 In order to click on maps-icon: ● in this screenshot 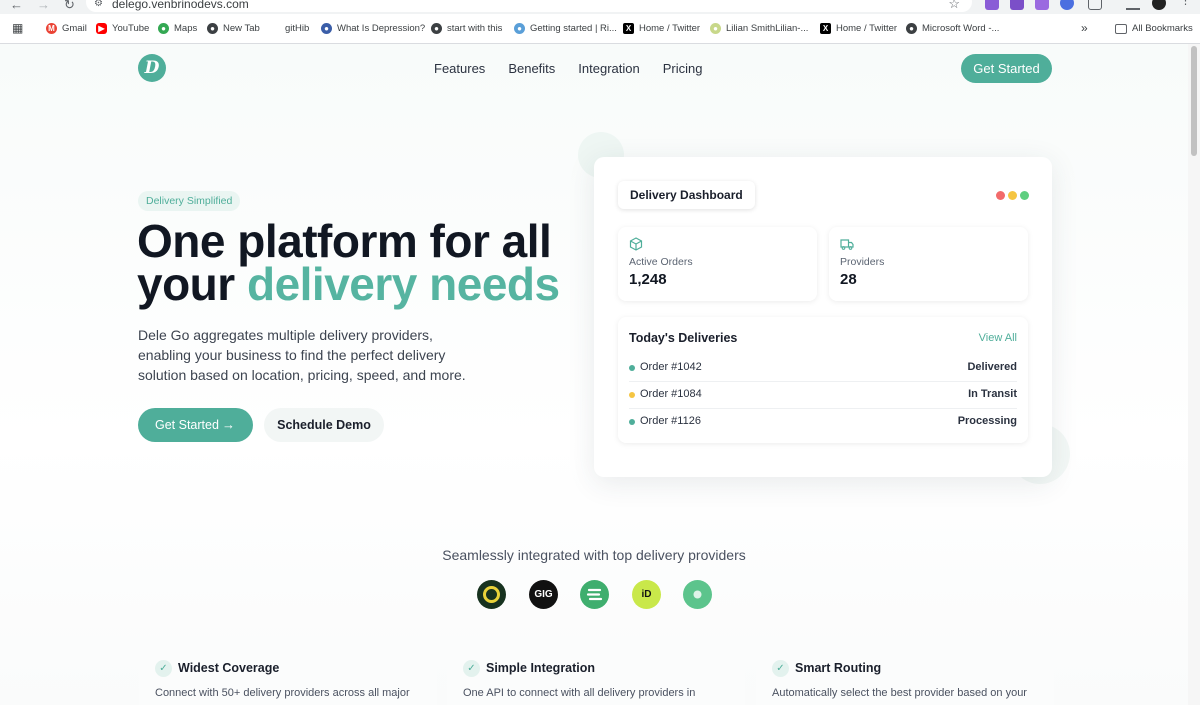, I will do `click(163, 28)`.